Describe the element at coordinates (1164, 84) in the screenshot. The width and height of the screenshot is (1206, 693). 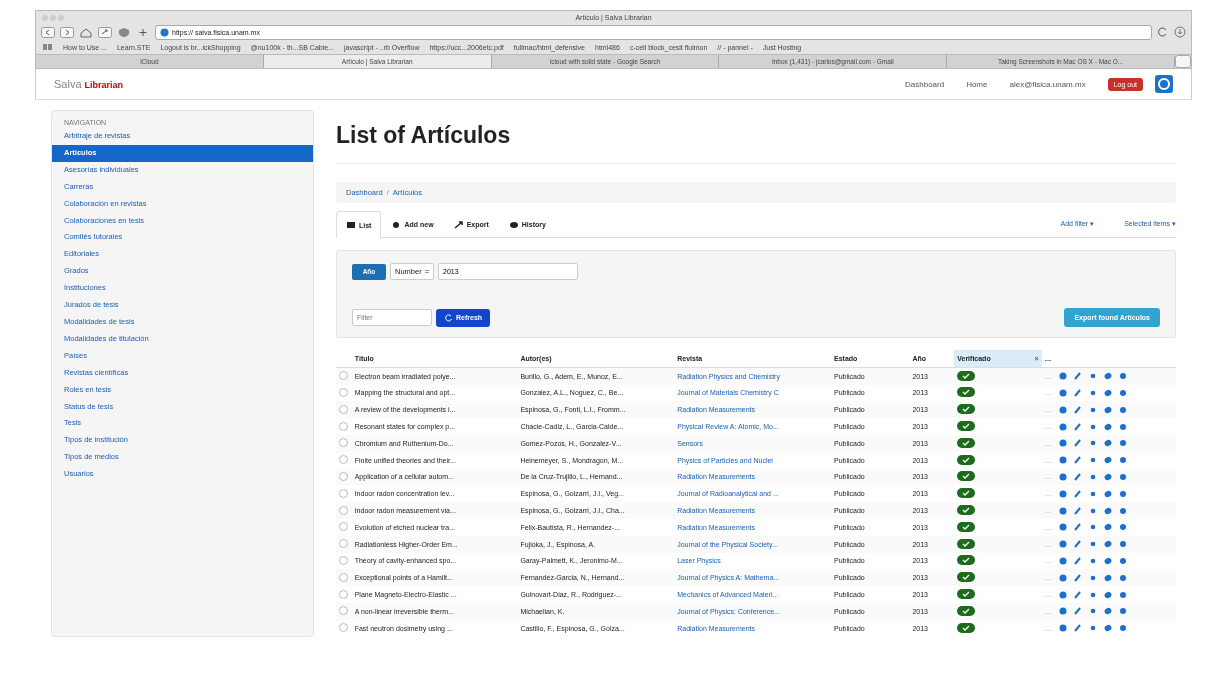
I see `user-icon` at that location.